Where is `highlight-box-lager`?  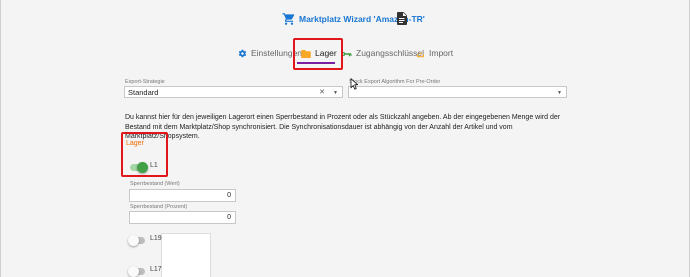 highlight-box-lager is located at coordinates (144, 154).